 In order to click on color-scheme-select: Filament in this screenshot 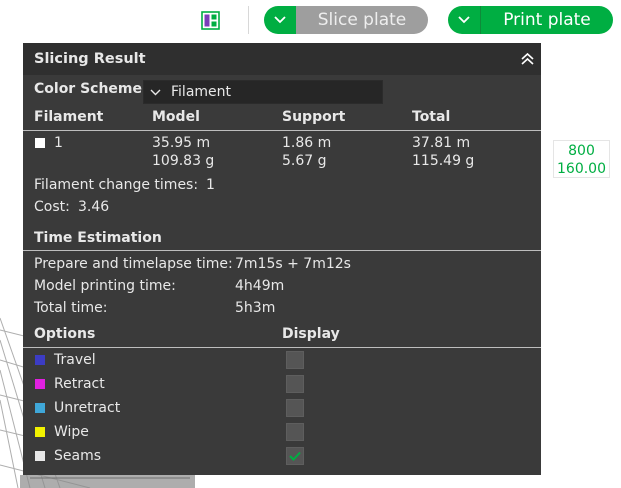, I will do `click(263, 92)`.